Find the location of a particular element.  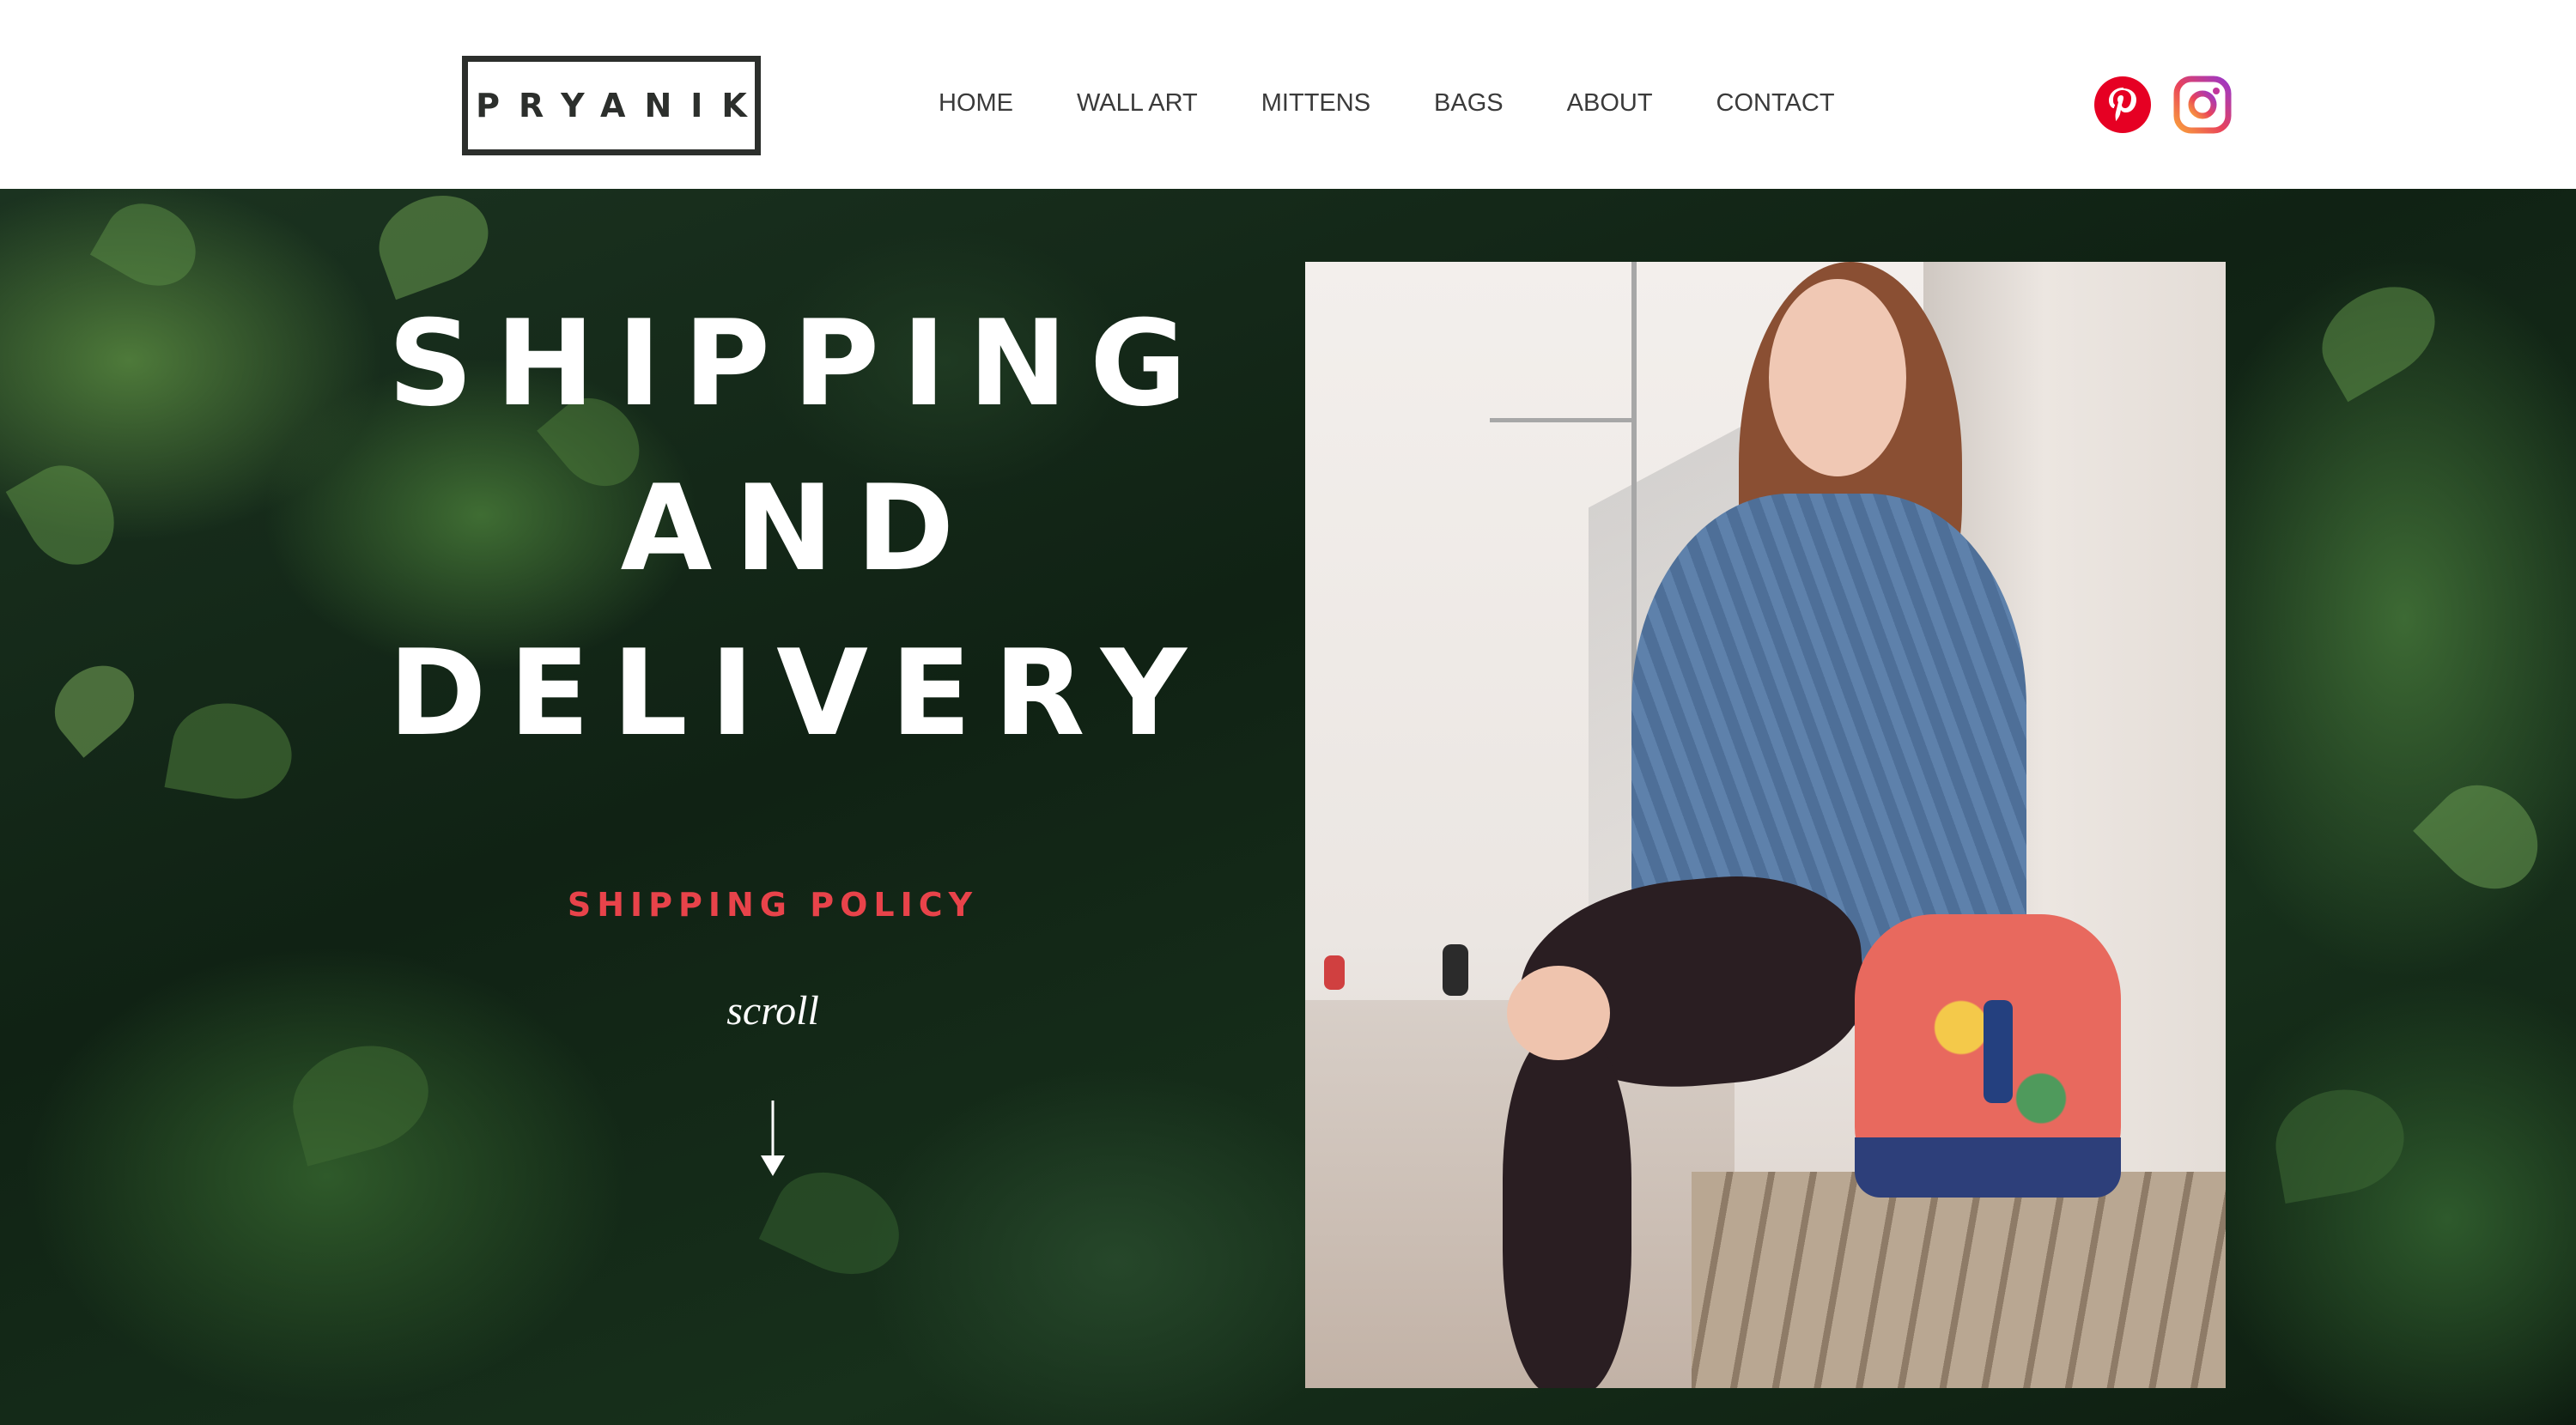

nav-contact: CONTACT is located at coordinates (1776, 104).